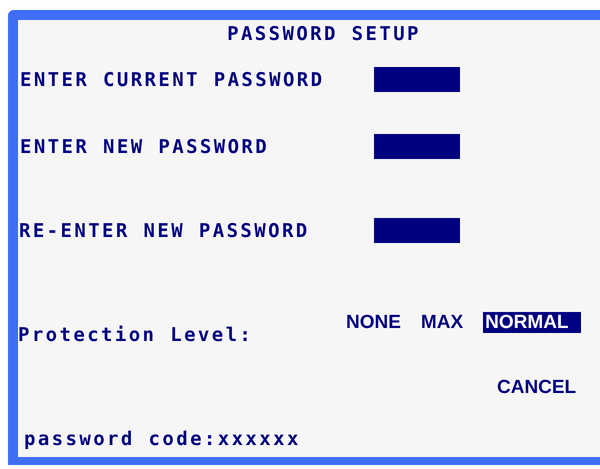 The image size is (600, 469). What do you see at coordinates (441, 322) in the screenshot?
I see `protection-option: MAX` at bounding box center [441, 322].